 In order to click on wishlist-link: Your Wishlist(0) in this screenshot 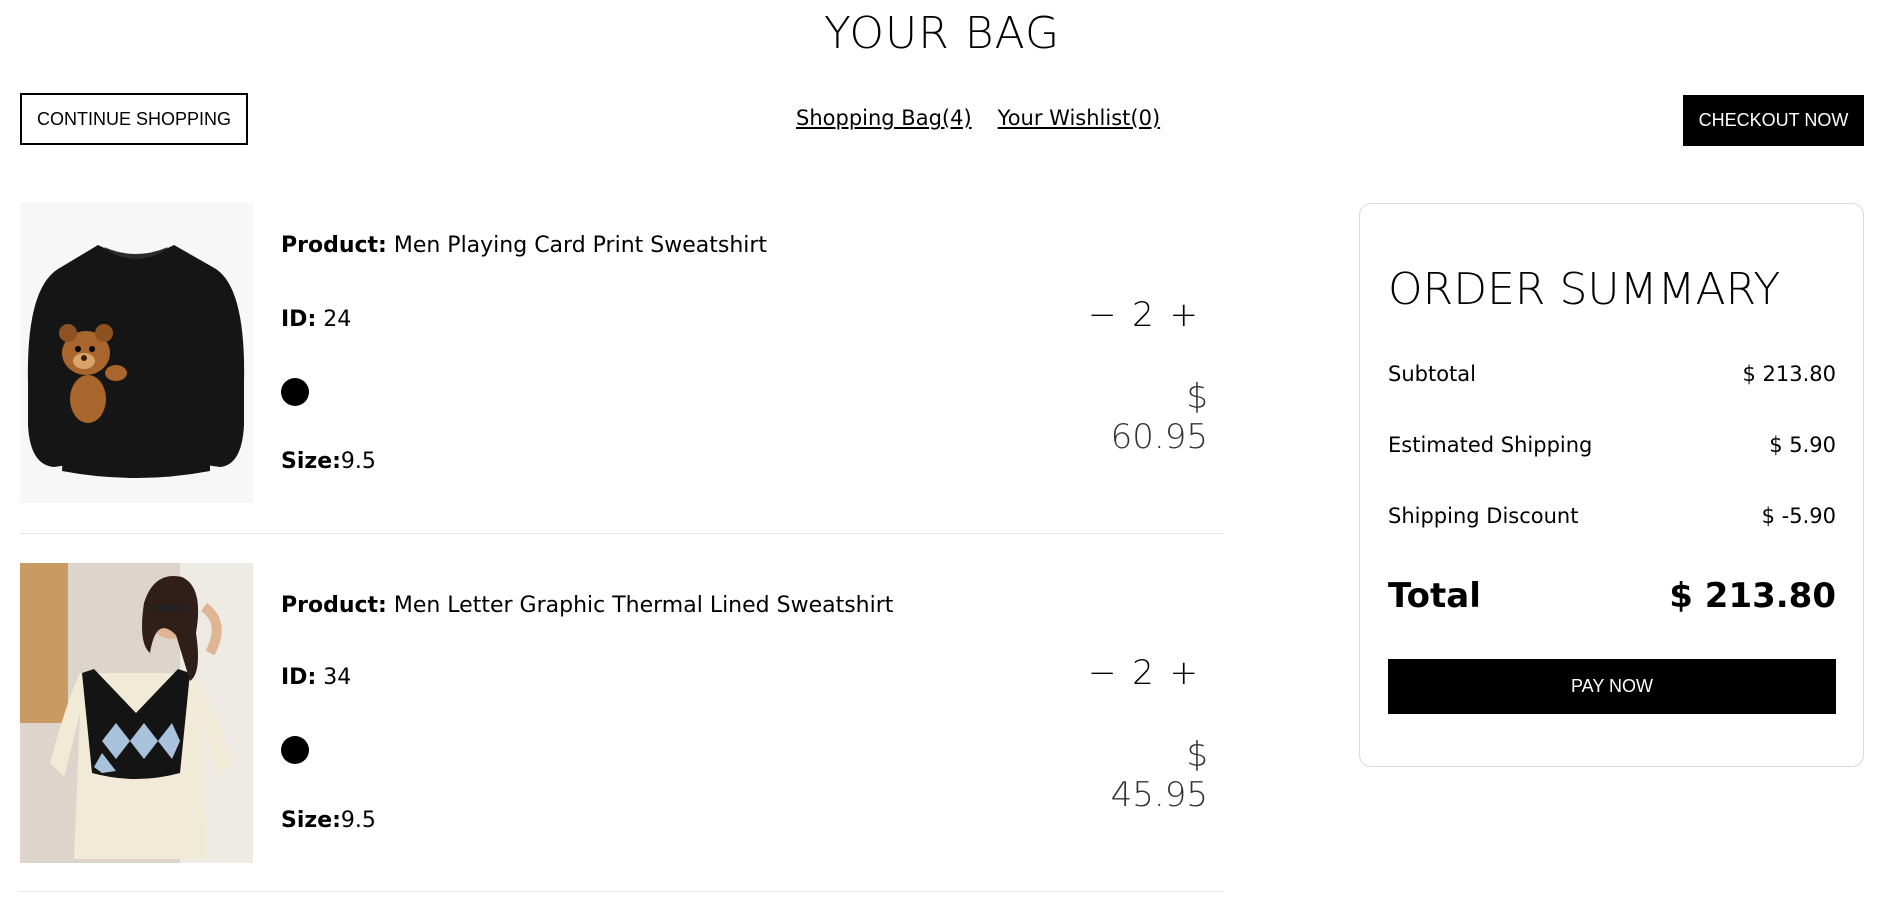, I will do `click(1079, 118)`.